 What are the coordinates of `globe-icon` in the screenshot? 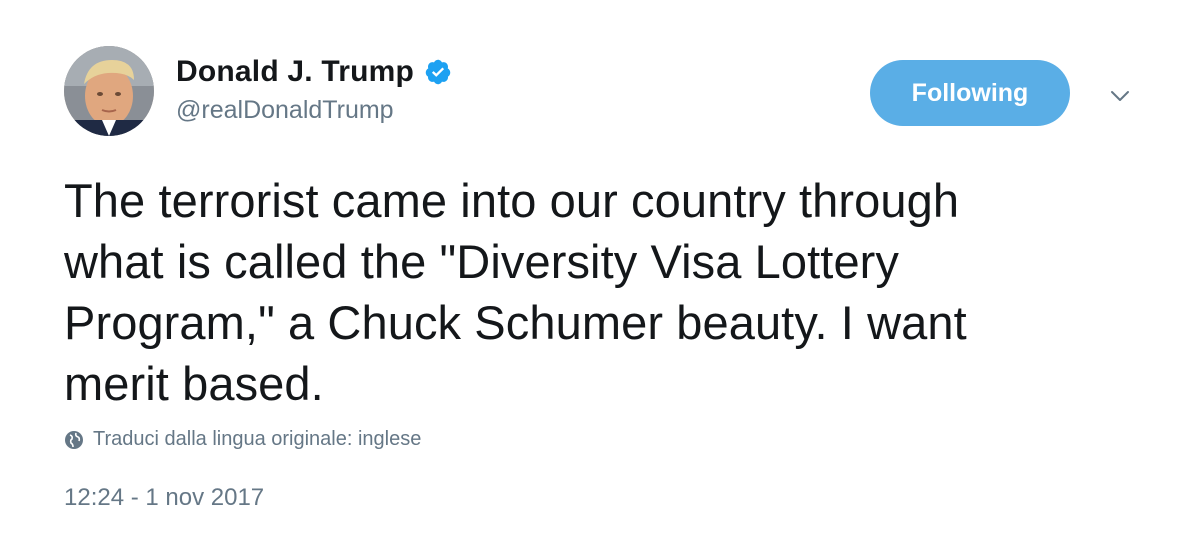 It's located at (74, 440).